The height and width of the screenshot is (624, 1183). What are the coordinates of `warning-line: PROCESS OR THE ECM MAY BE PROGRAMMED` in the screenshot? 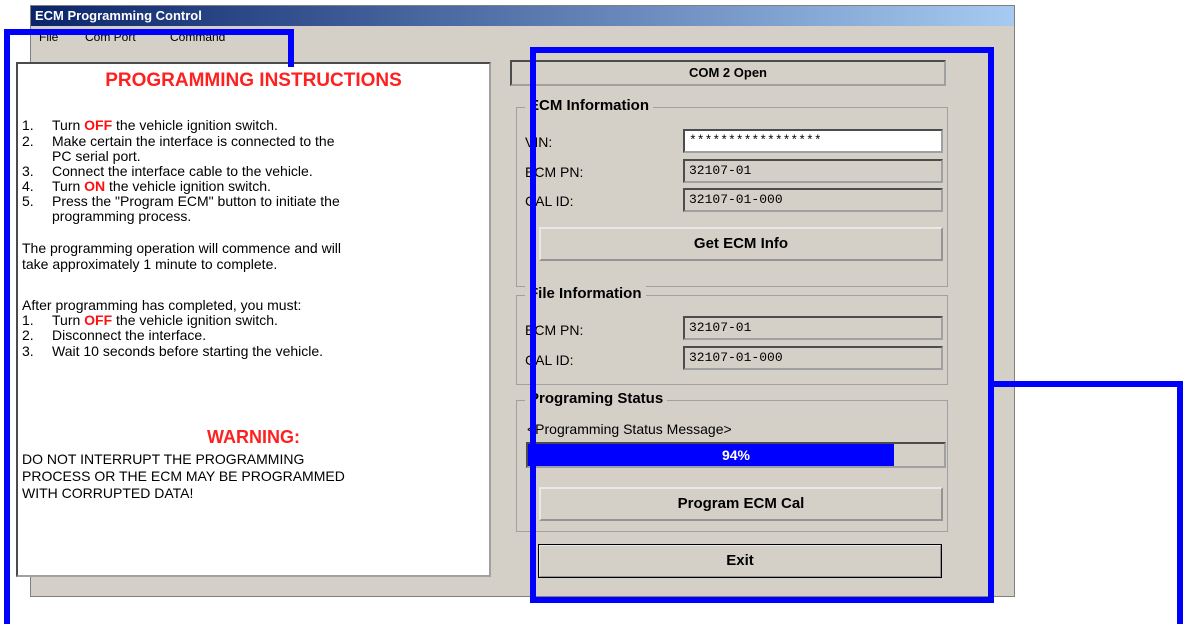 It's located at (183, 476).